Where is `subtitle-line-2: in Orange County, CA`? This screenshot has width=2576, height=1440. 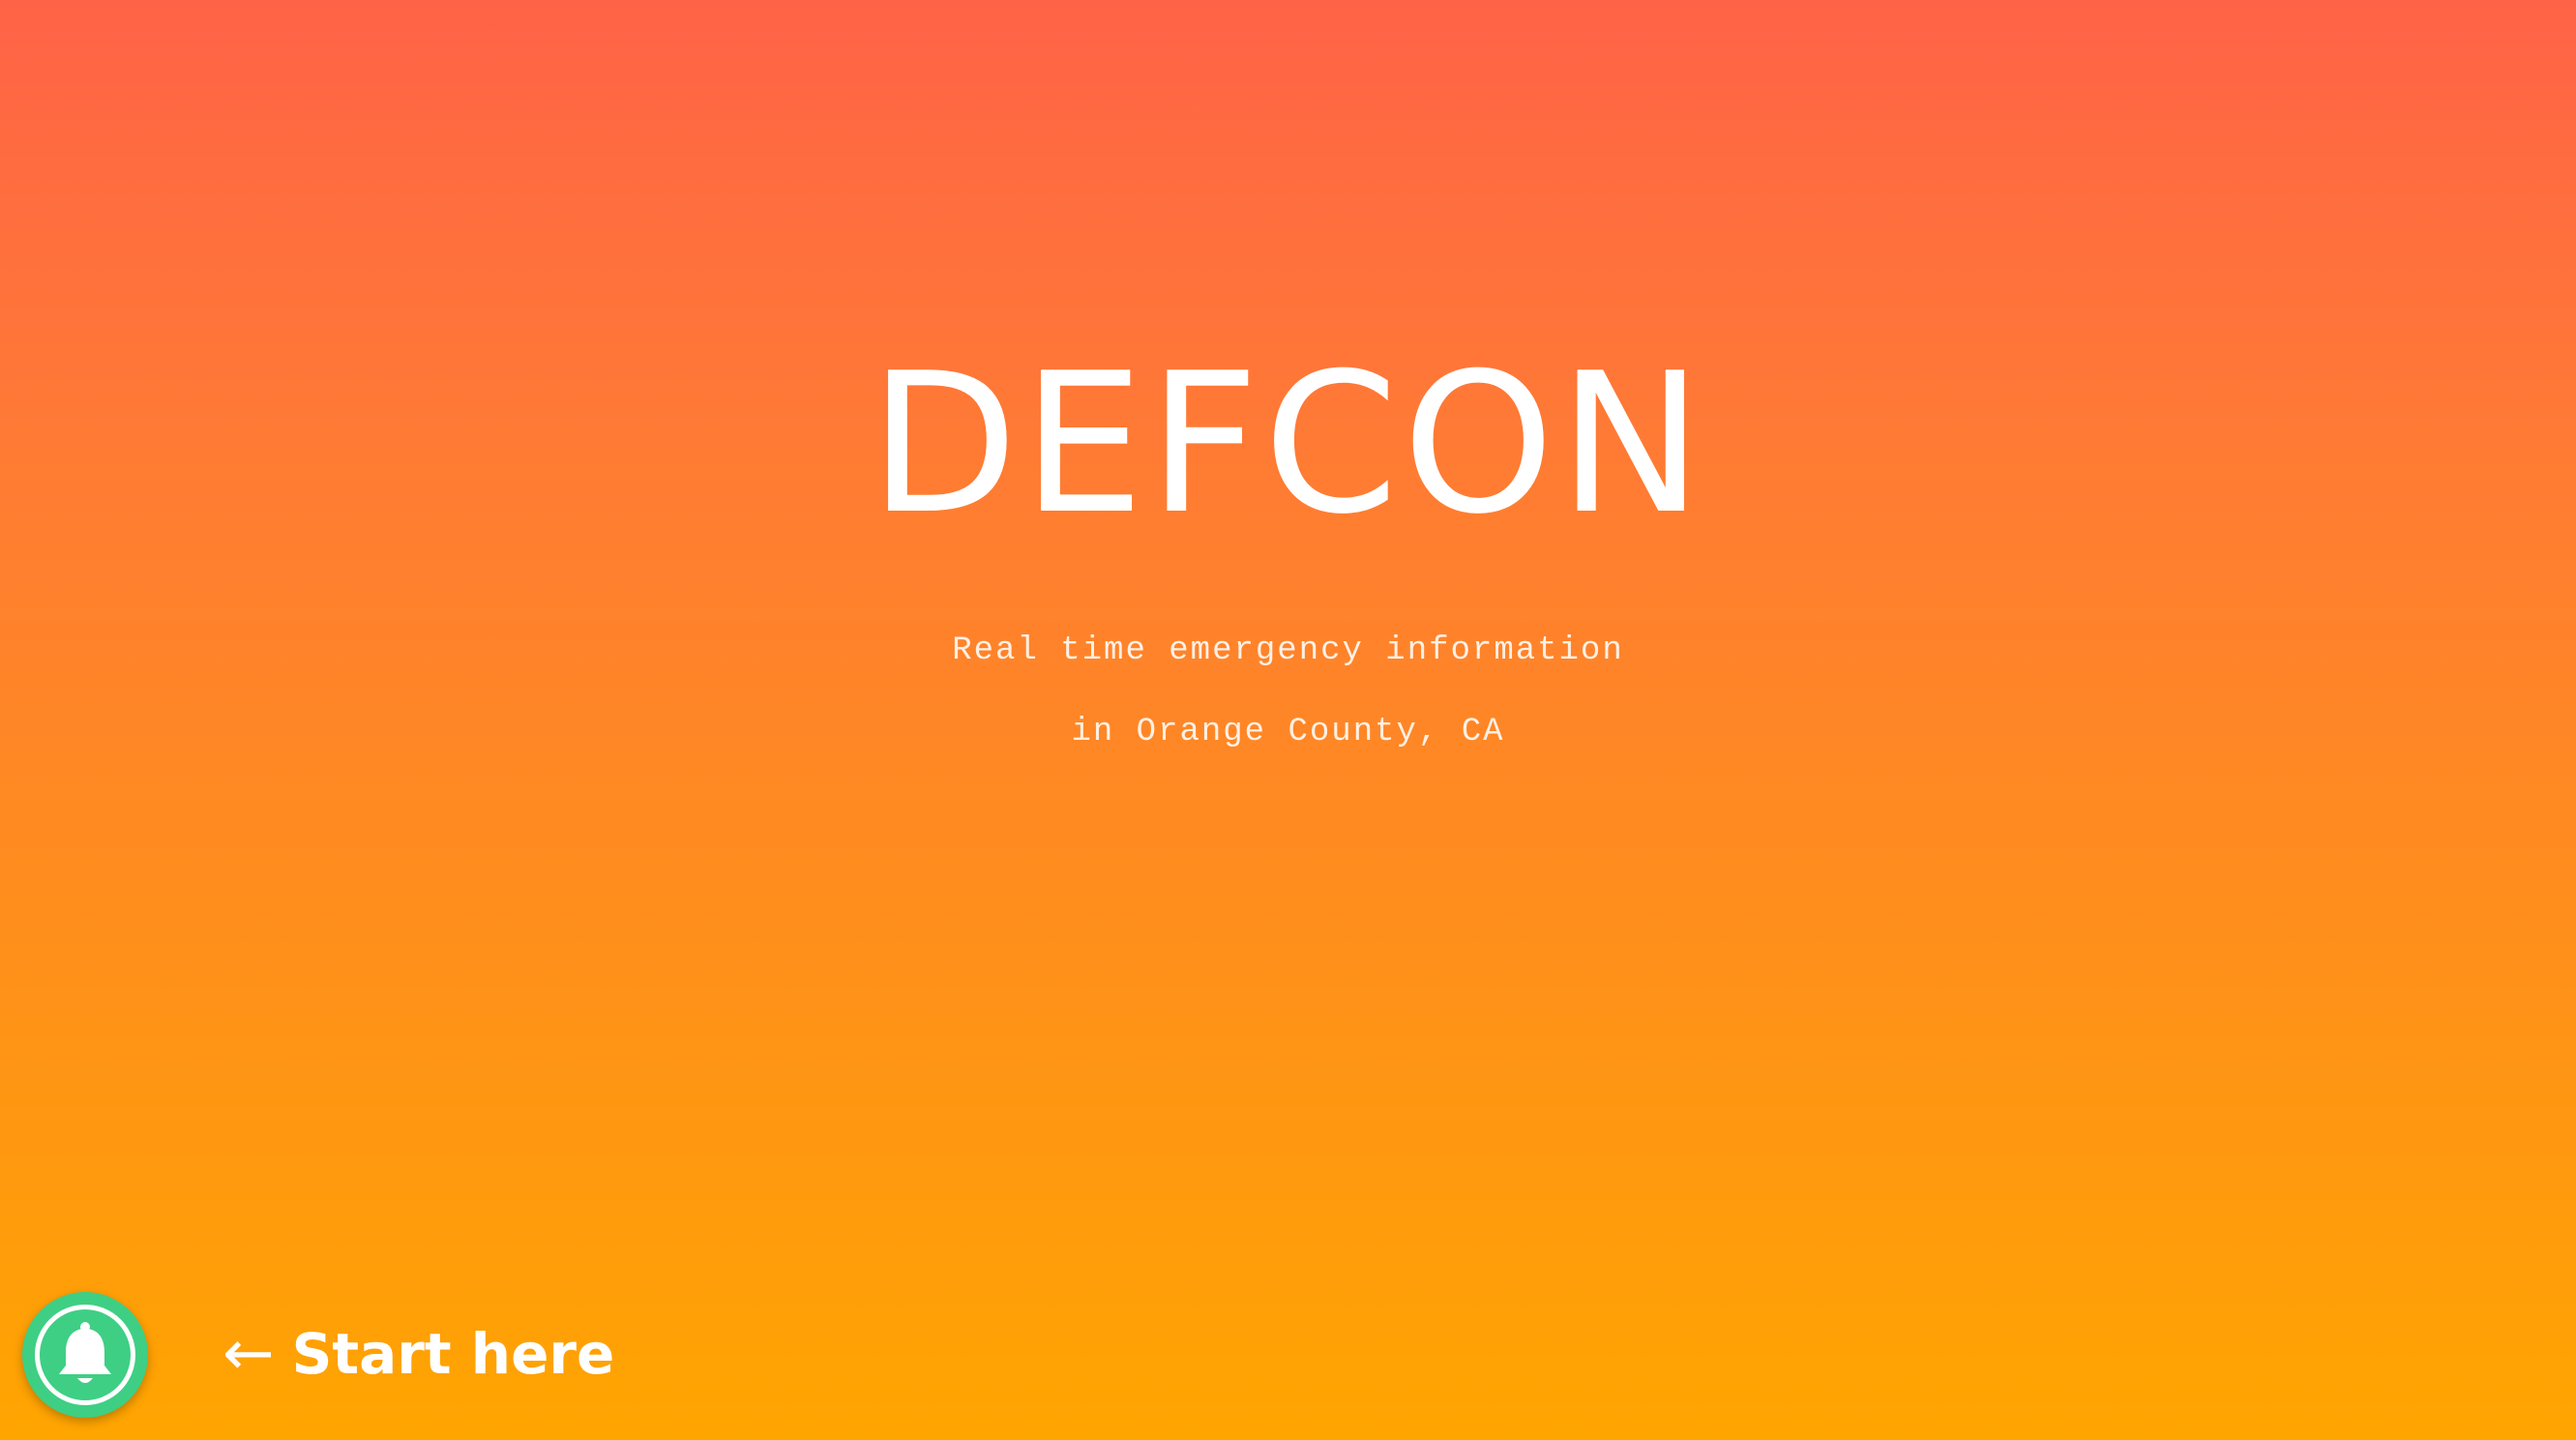
subtitle-line-2: in Orange County, CA is located at coordinates (1288, 732).